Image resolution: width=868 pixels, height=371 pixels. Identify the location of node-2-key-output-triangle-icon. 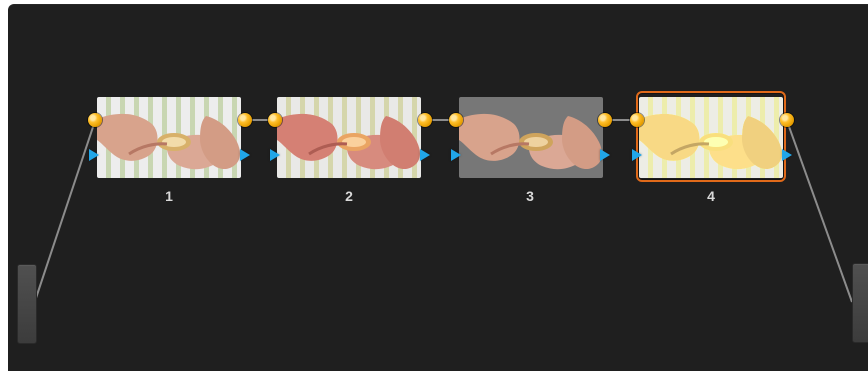
(425, 155).